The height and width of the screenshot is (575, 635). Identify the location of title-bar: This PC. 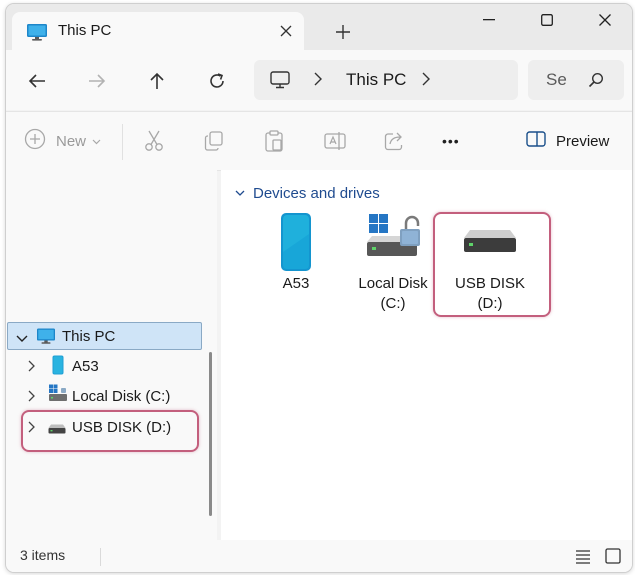
(319, 27).